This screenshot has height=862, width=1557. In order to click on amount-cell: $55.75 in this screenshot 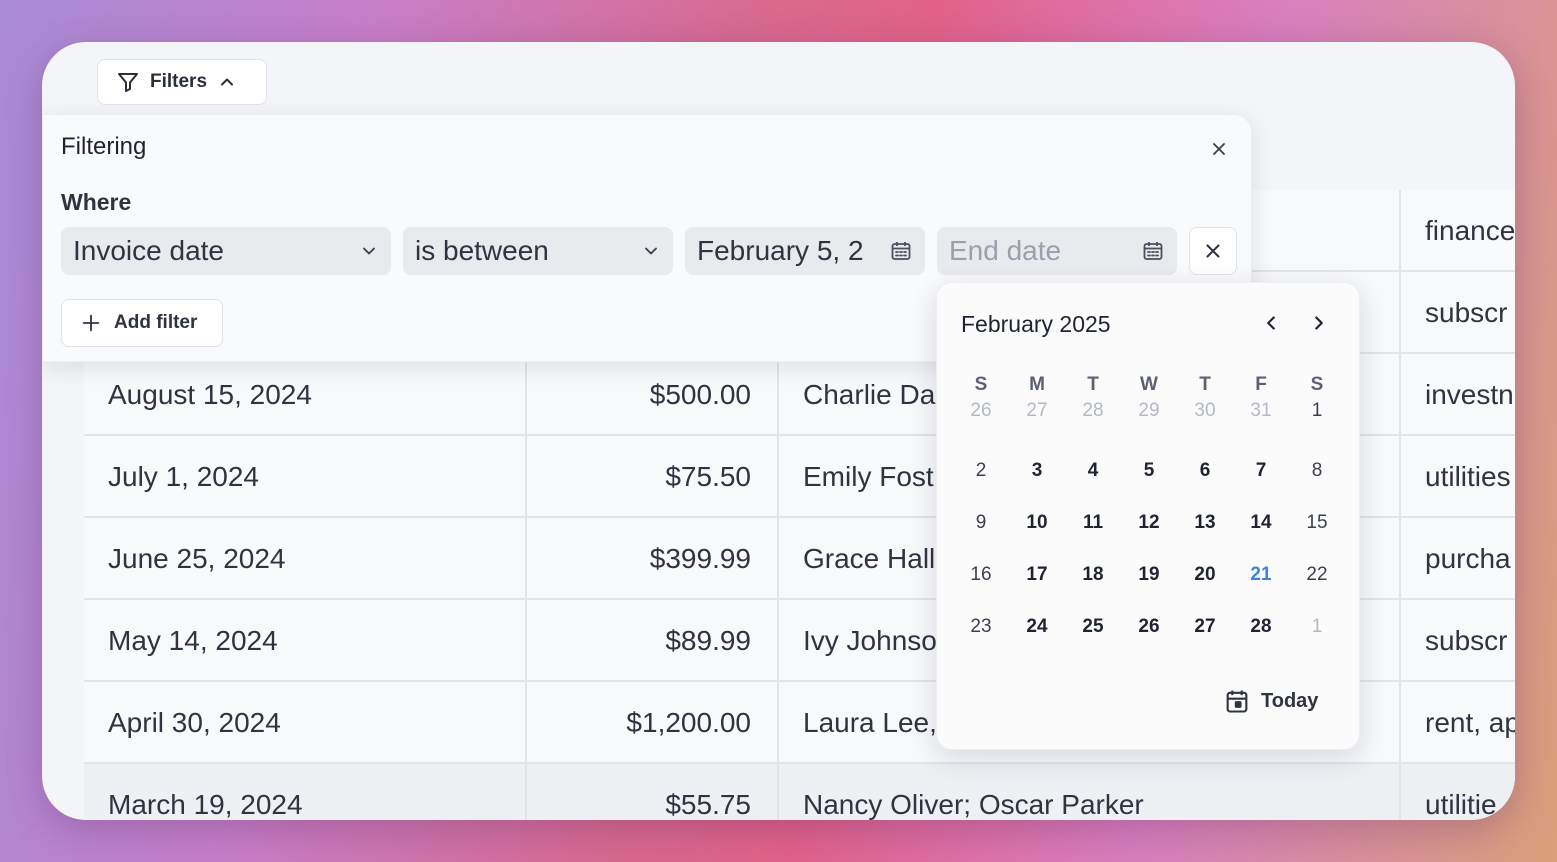, I will do `click(653, 792)`.